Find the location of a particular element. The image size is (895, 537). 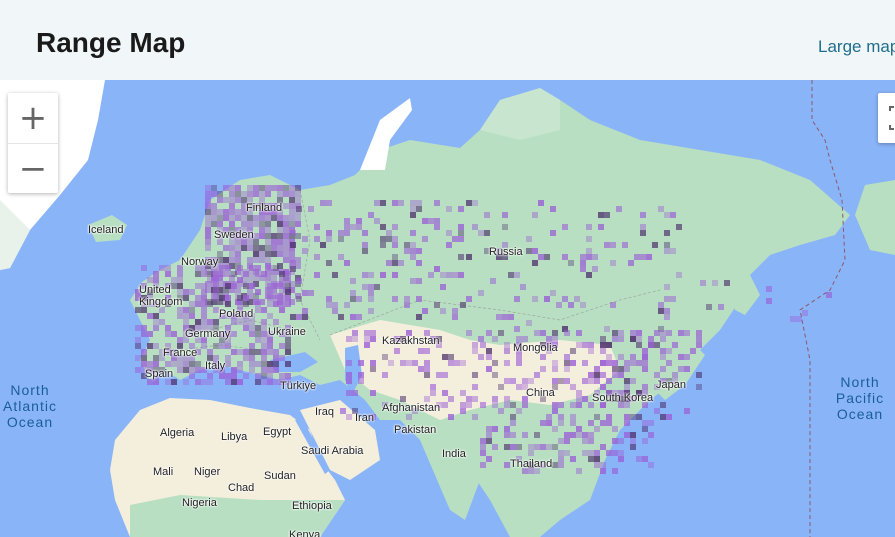

zoom-out-button: − is located at coordinates (33, 168).